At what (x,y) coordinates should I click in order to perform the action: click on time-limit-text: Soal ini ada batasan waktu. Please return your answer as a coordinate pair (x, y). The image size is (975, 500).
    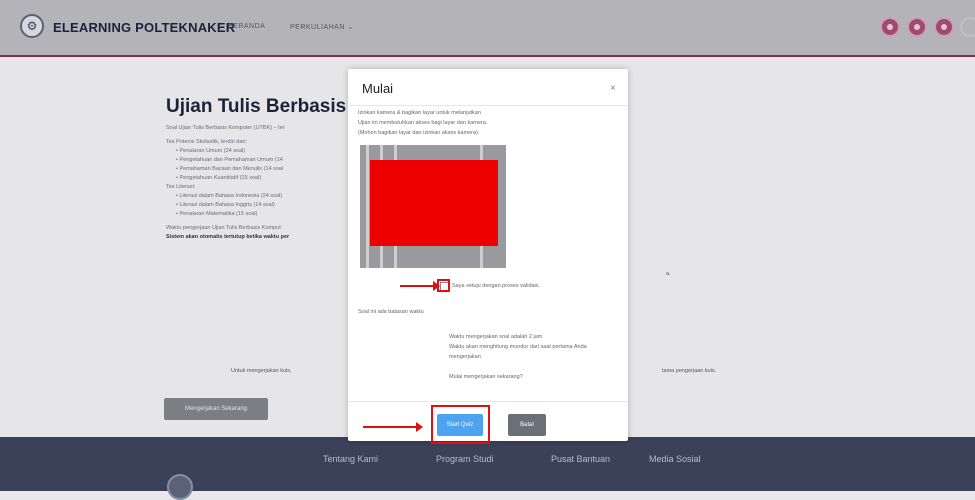
    Looking at the image, I should click on (391, 312).